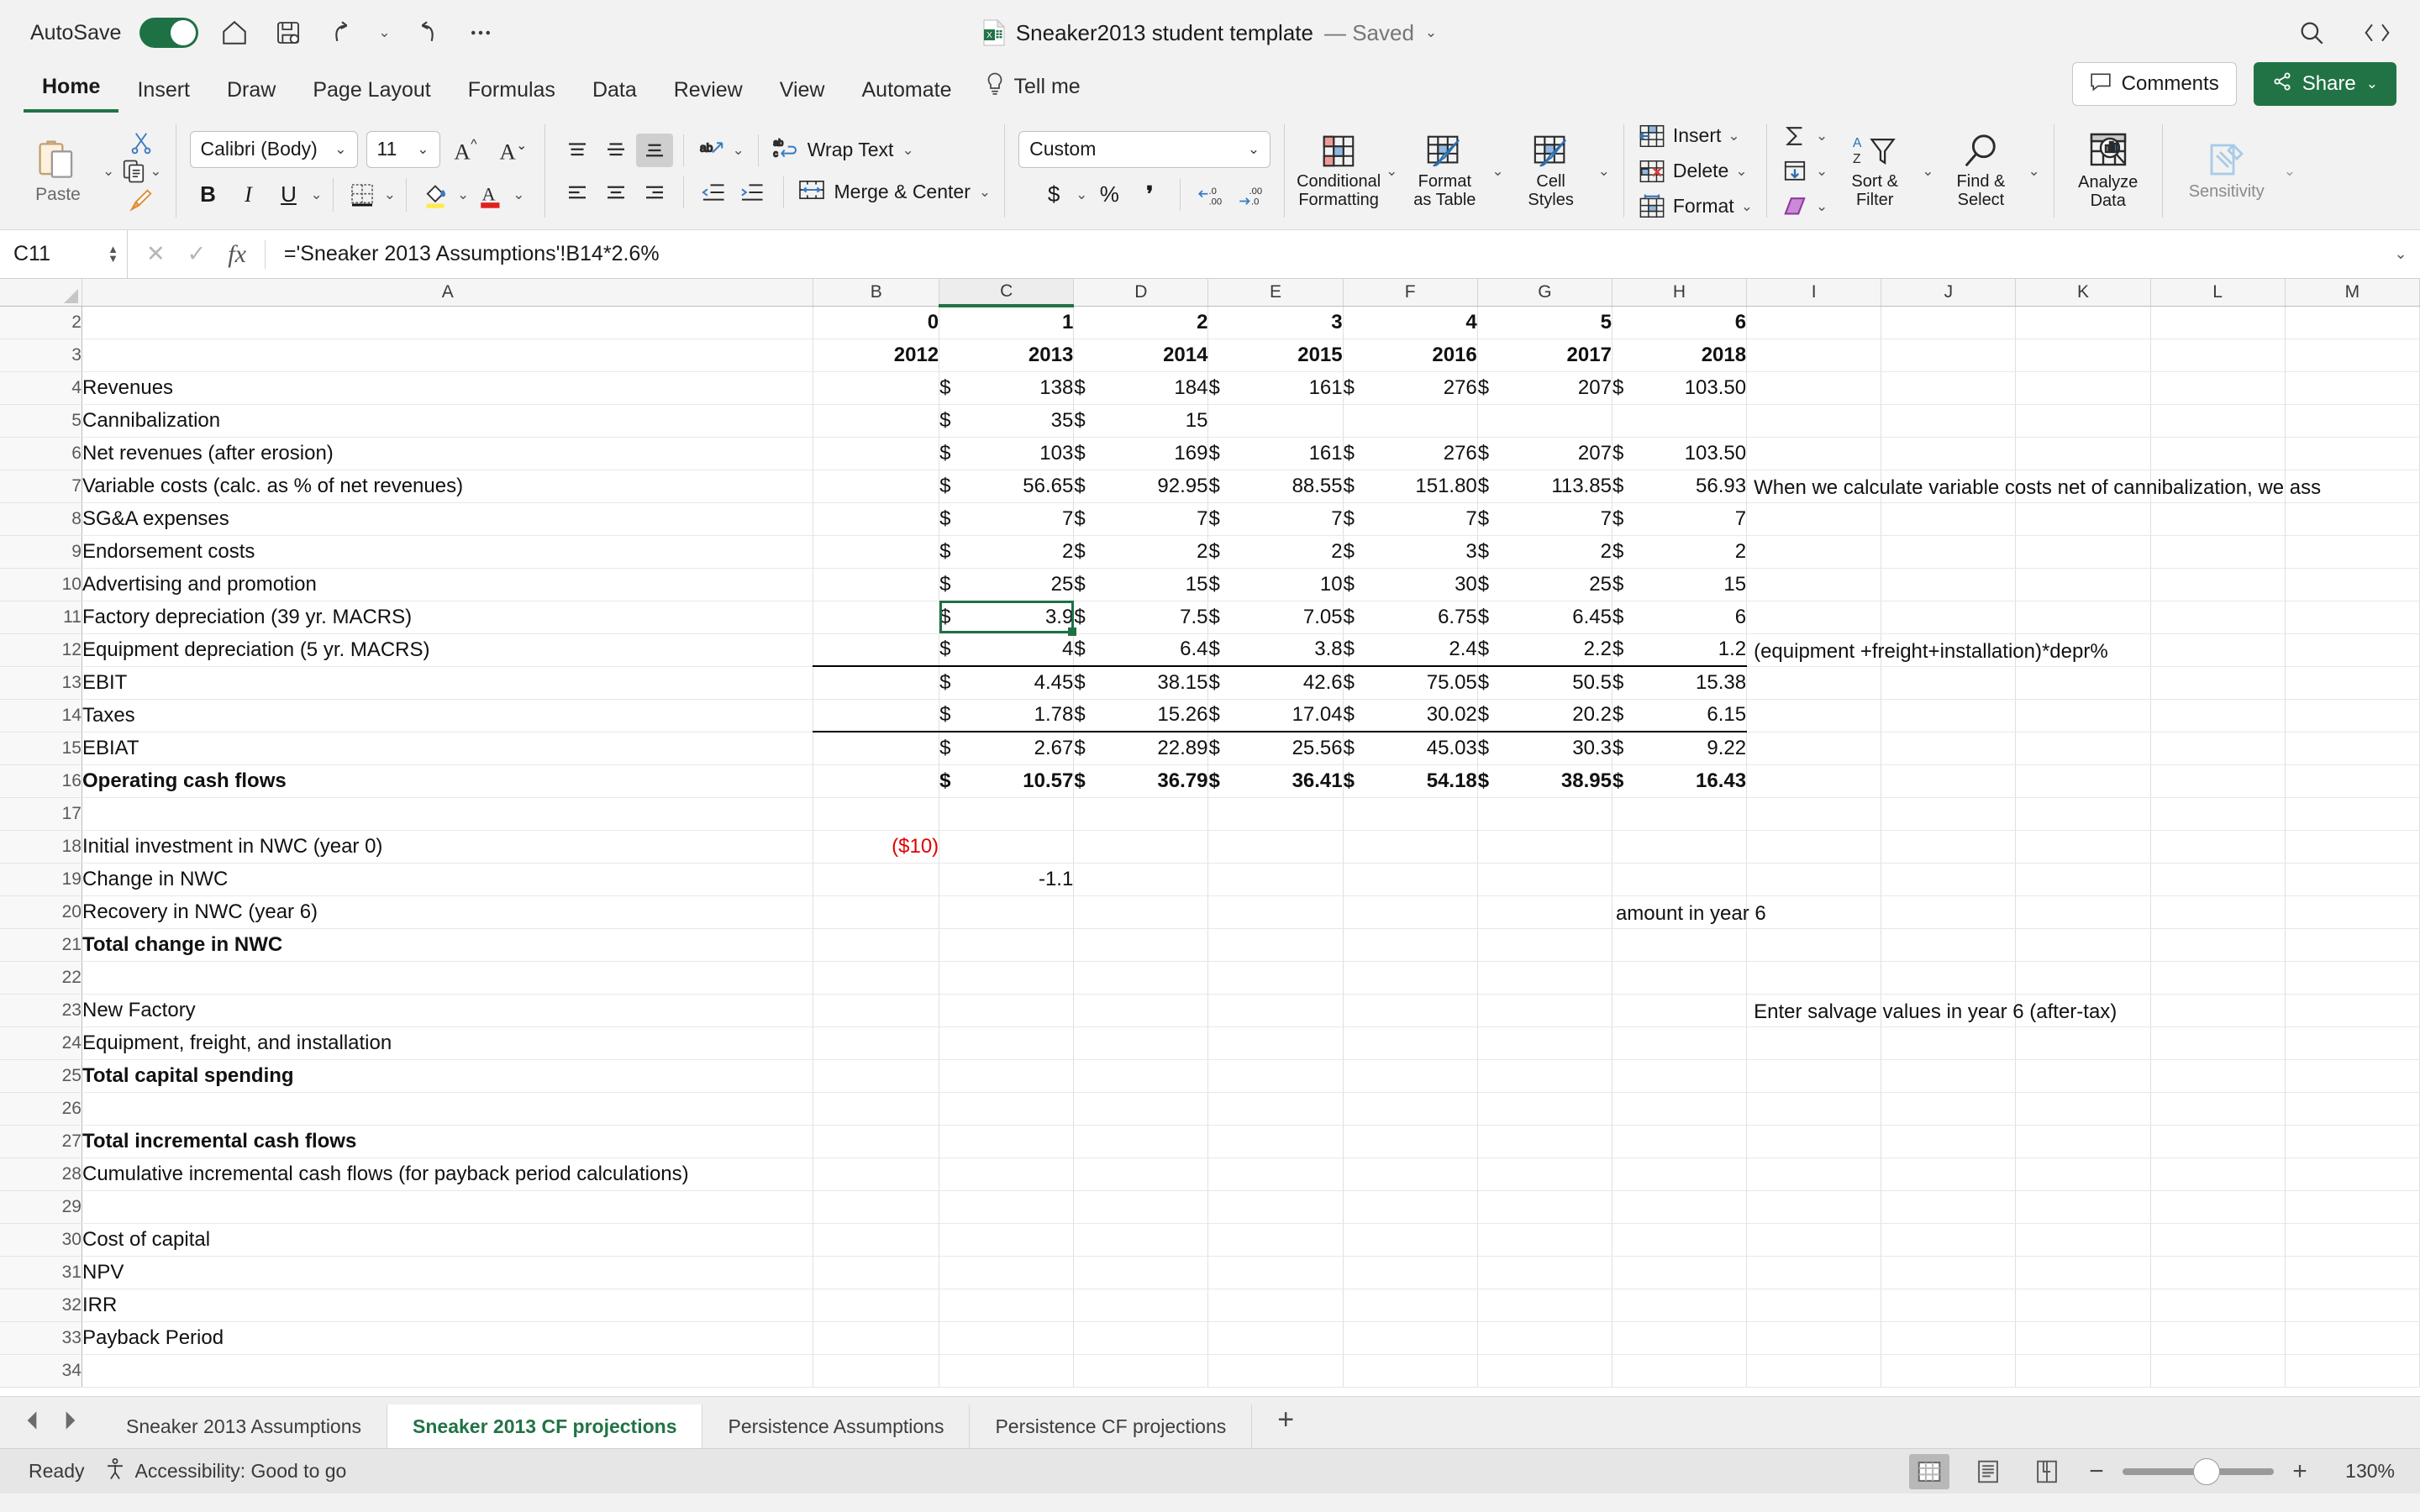 The image size is (2420, 1512). Describe the element at coordinates (894, 192) in the screenshot. I see `merge-center-button: Merge & Center ⌄` at that location.